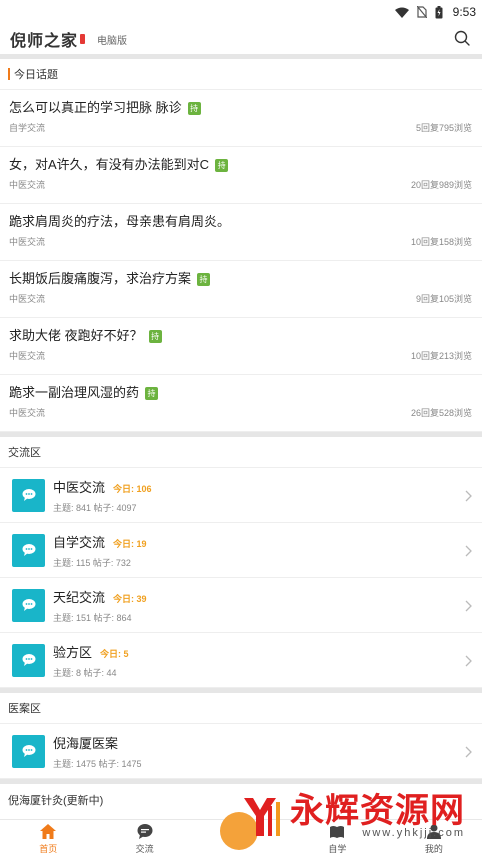 This screenshot has height=858, width=482. What do you see at coordinates (86, 743) in the screenshot?
I see `forum-name: 倪海厦医案` at bounding box center [86, 743].